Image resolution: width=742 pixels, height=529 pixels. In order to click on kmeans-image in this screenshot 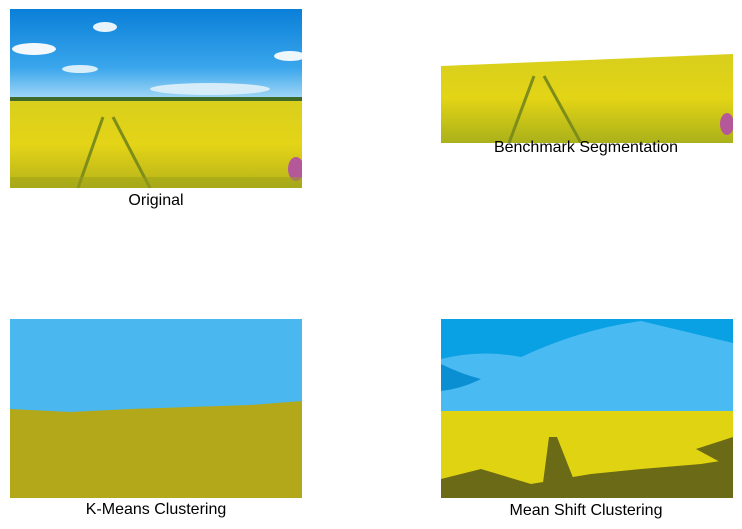, I will do `click(156, 408)`.